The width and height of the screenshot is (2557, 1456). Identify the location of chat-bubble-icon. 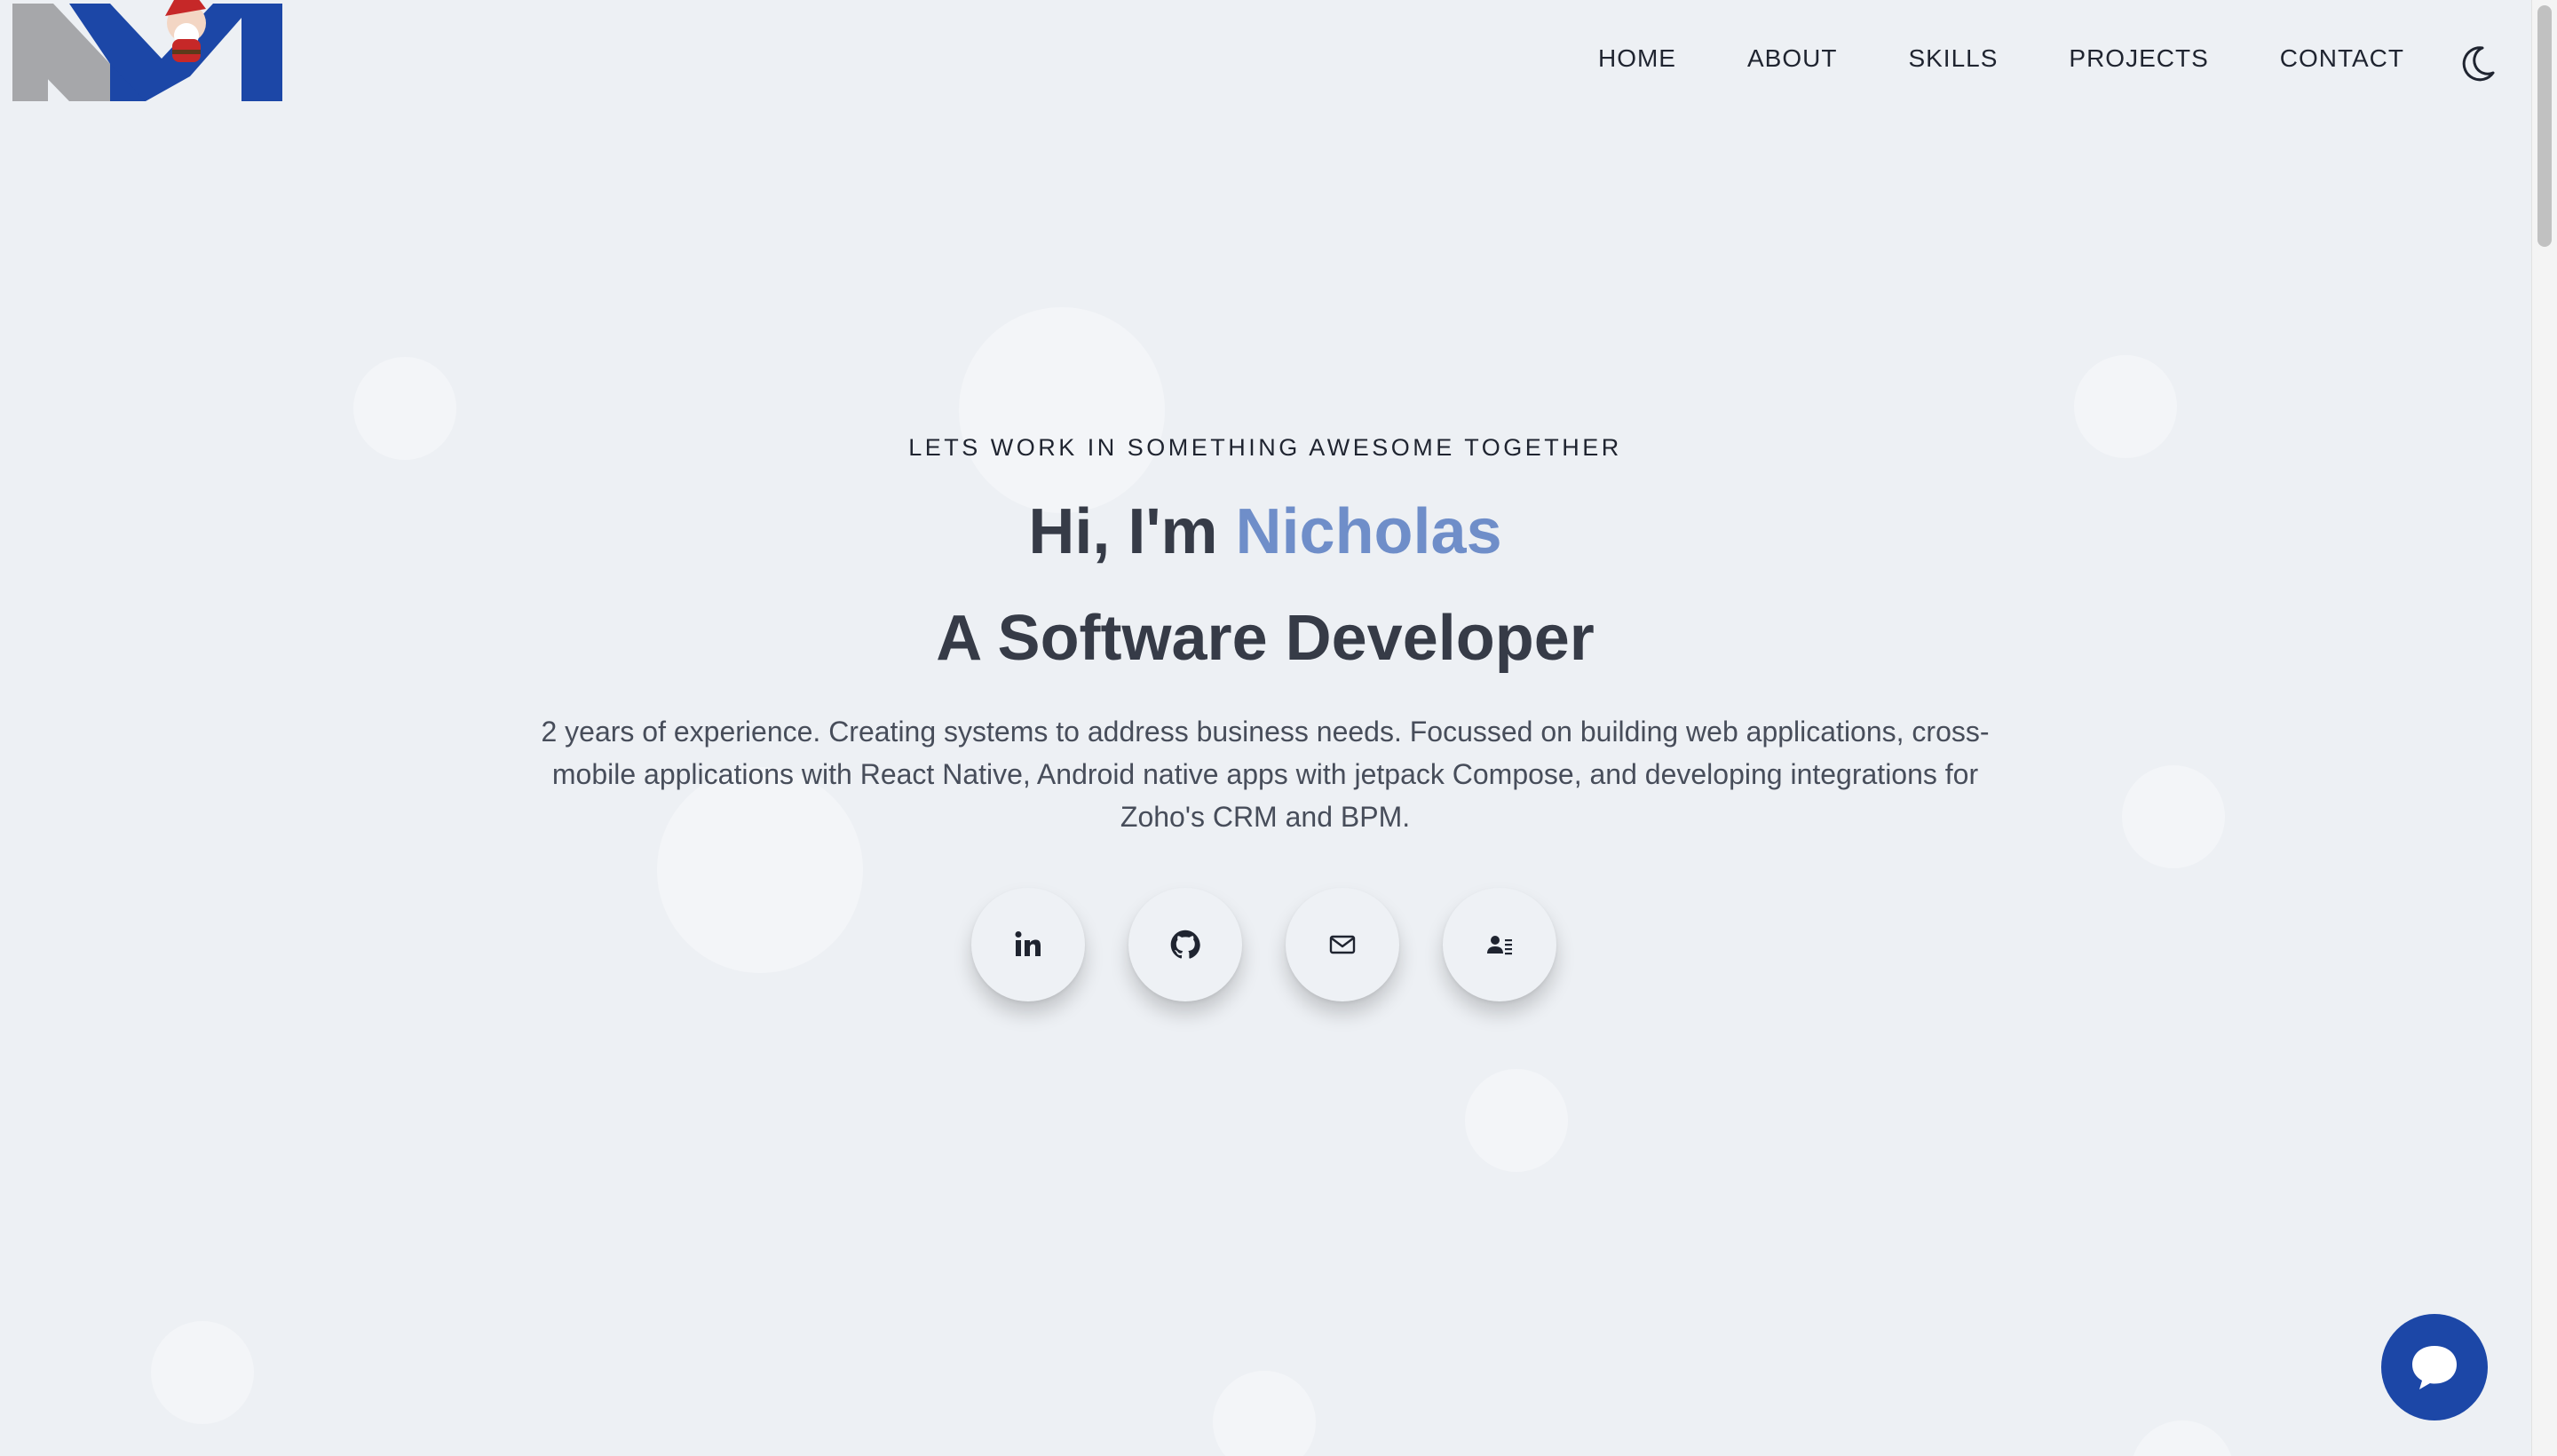
(2434, 1367).